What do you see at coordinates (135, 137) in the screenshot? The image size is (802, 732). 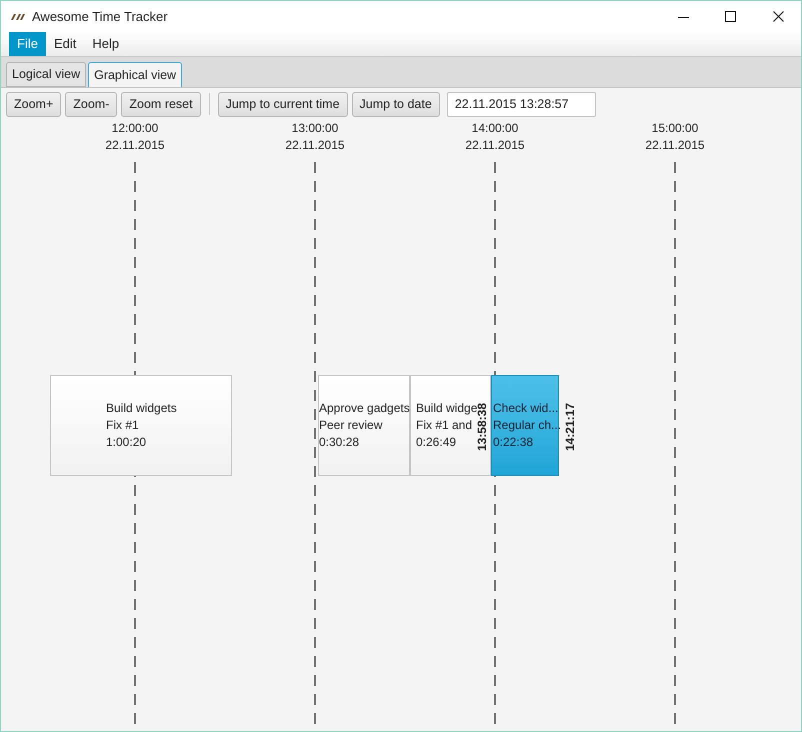 I see `time-label: 12:00:00 22.11.2015` at bounding box center [135, 137].